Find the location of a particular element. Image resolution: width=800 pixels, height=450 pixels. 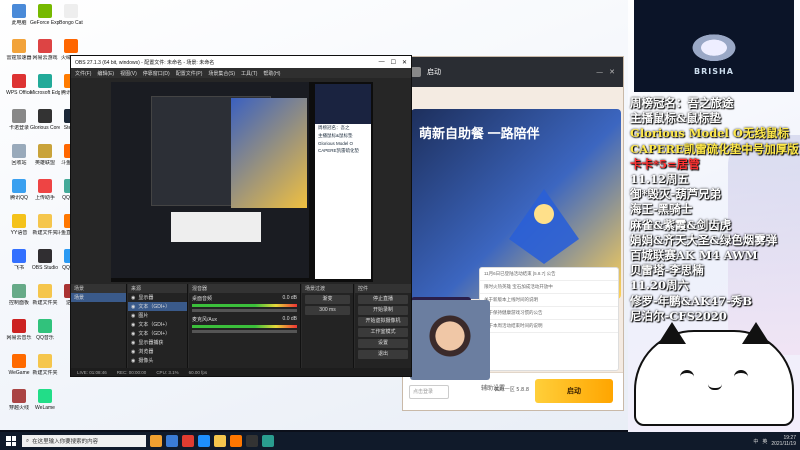

server-version: 四叶一区 5.8.8 is located at coordinates (512, 389).